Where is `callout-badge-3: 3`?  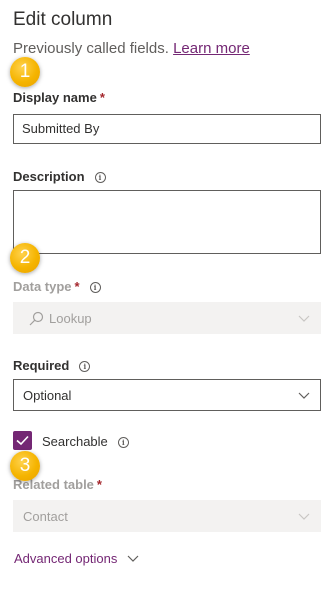 callout-badge-3: 3 is located at coordinates (25, 466).